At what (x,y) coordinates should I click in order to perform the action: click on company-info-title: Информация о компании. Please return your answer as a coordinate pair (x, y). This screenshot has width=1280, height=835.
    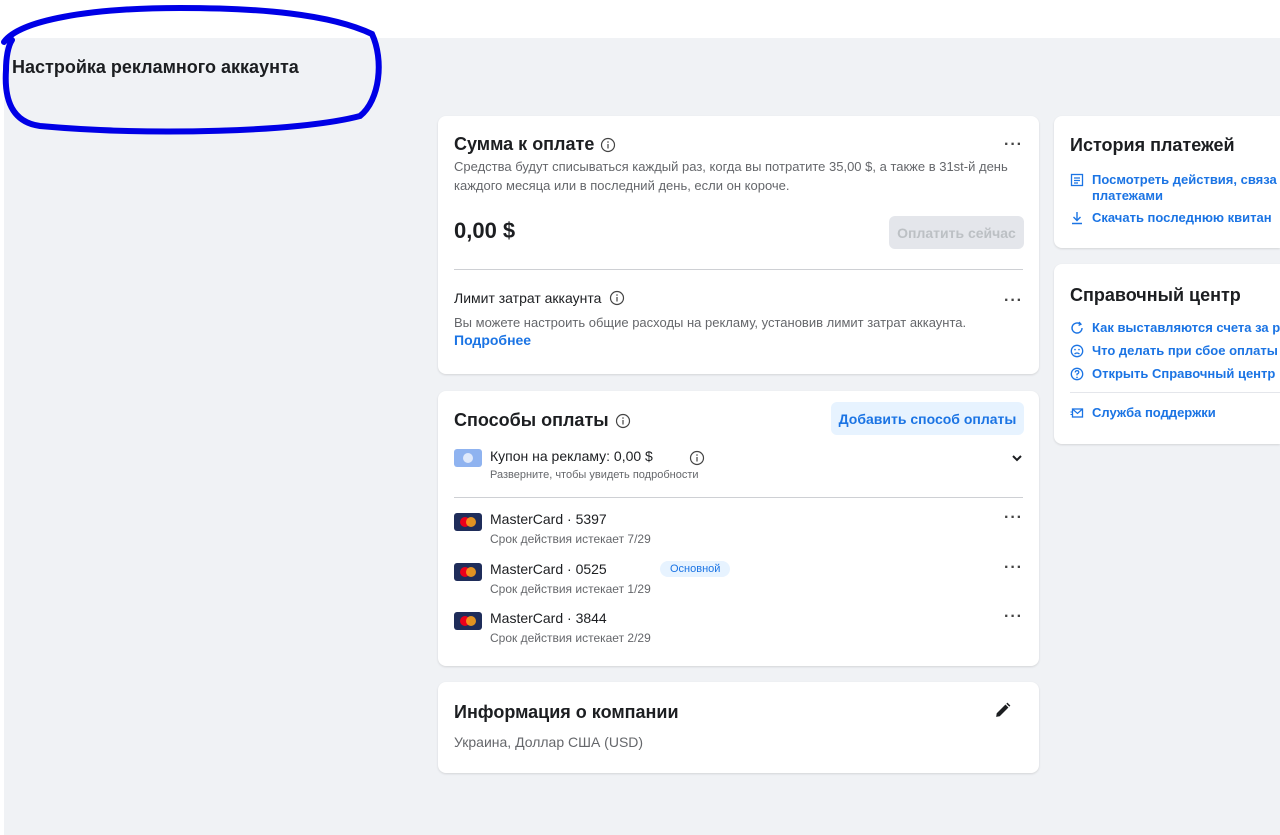
    Looking at the image, I should click on (566, 712).